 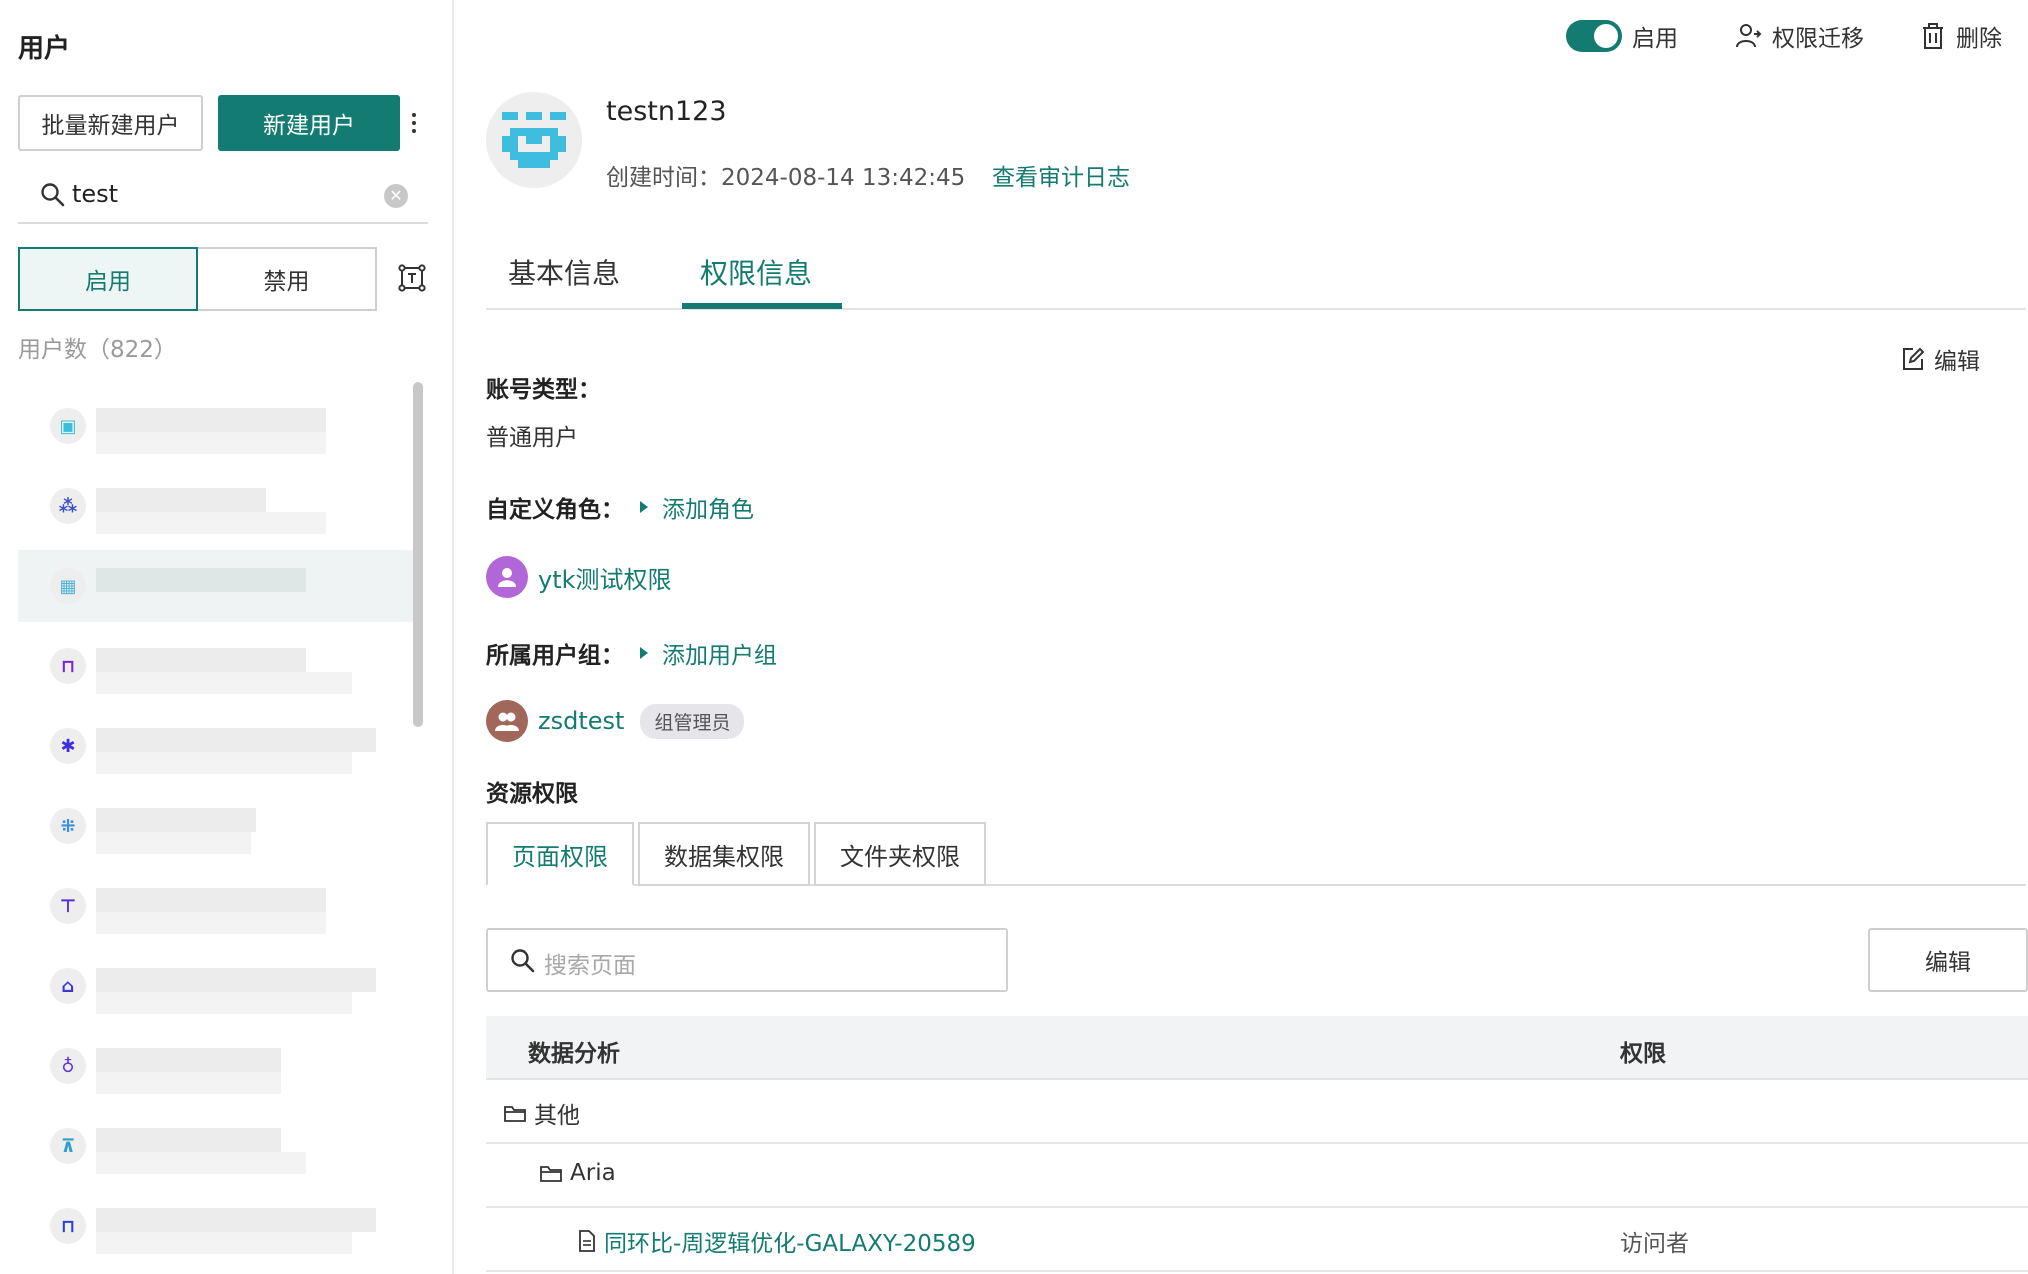 I want to click on resource-permission-label: 资源权限, so click(x=532, y=794).